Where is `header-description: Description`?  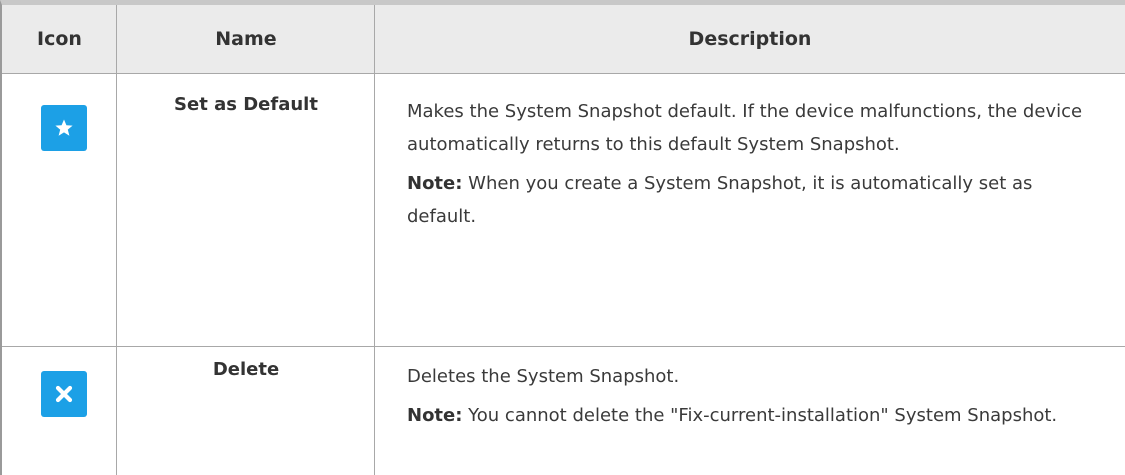
header-description: Description is located at coordinates (750, 39).